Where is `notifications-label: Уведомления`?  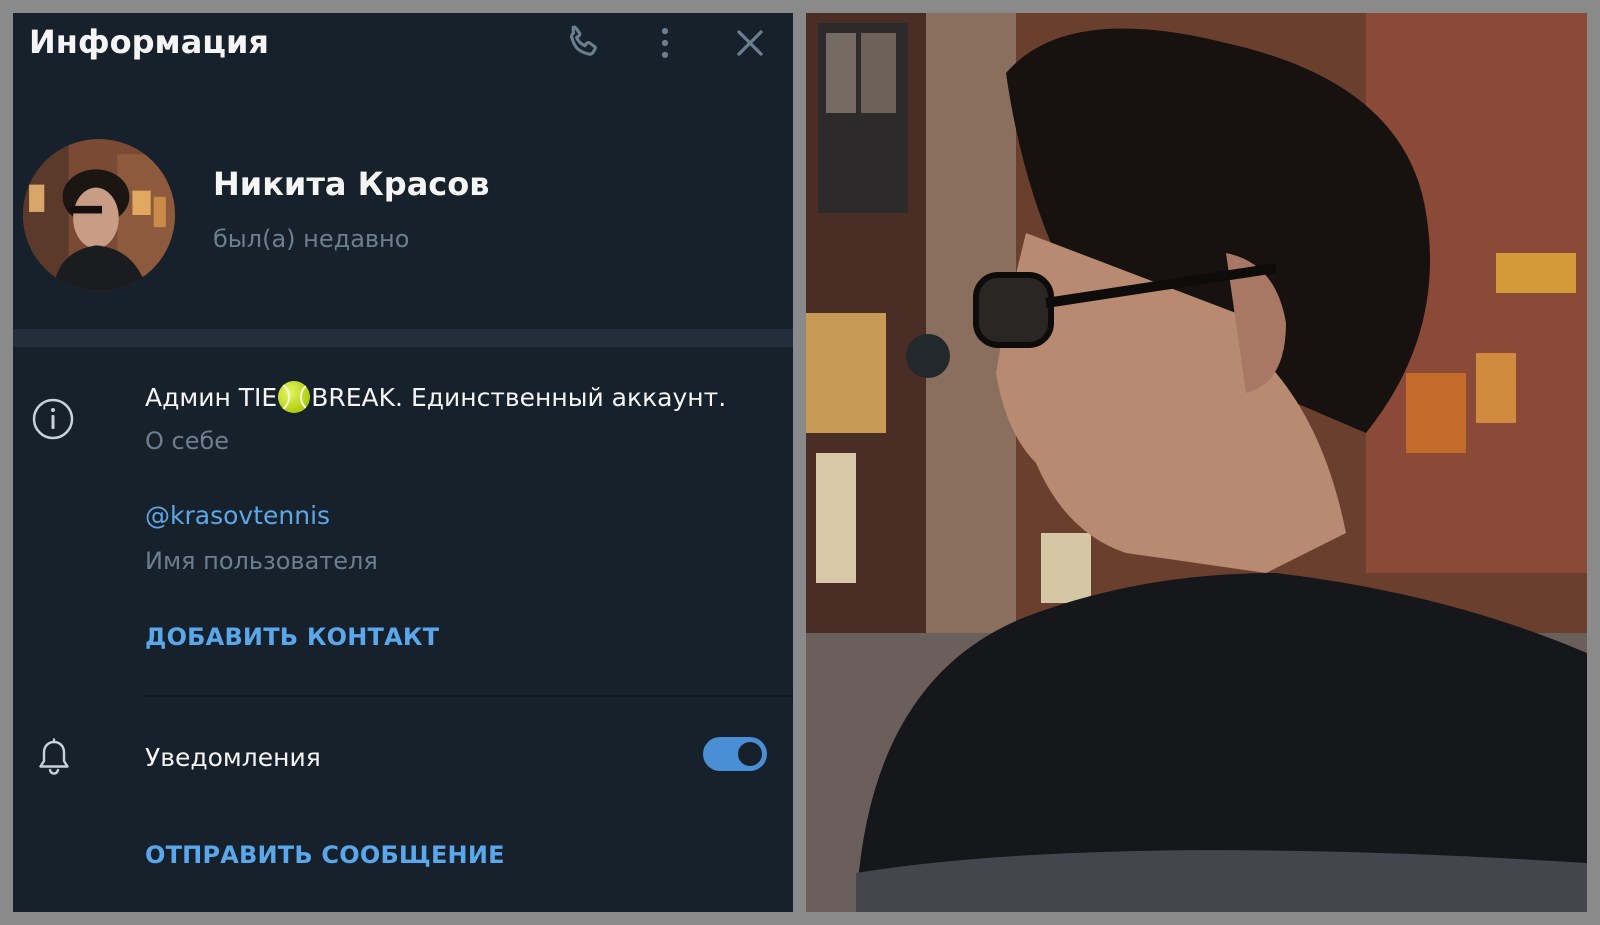
notifications-label: Уведомления is located at coordinates (233, 757).